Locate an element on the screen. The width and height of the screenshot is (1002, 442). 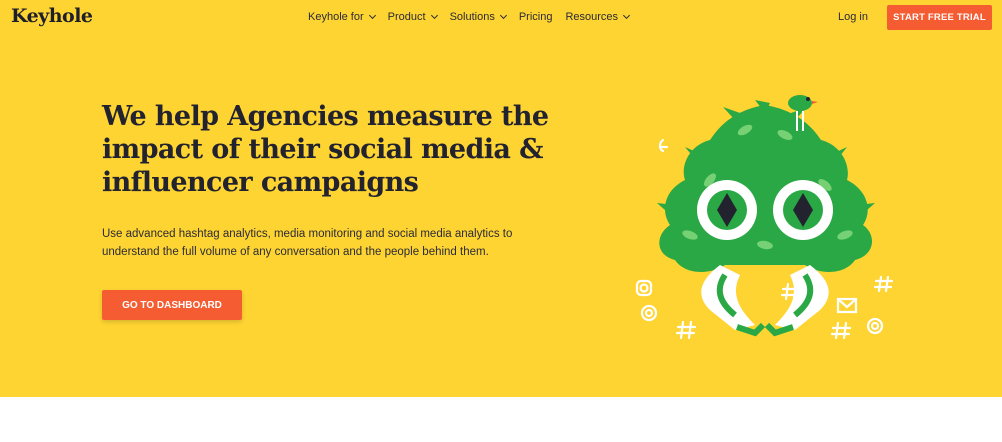
nav-resources: Resources is located at coordinates (598, 17).